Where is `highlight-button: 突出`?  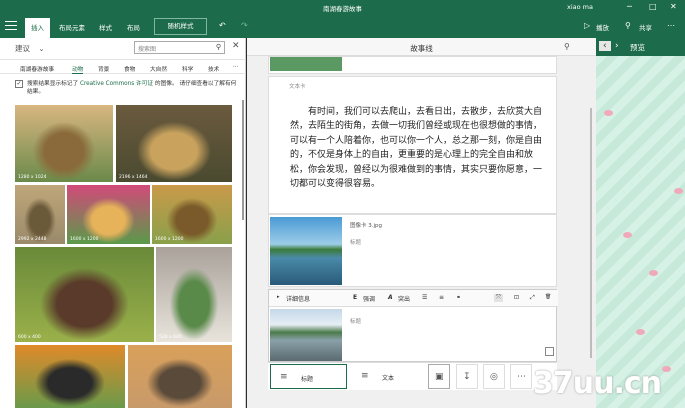 highlight-button: 突出 is located at coordinates (404, 298).